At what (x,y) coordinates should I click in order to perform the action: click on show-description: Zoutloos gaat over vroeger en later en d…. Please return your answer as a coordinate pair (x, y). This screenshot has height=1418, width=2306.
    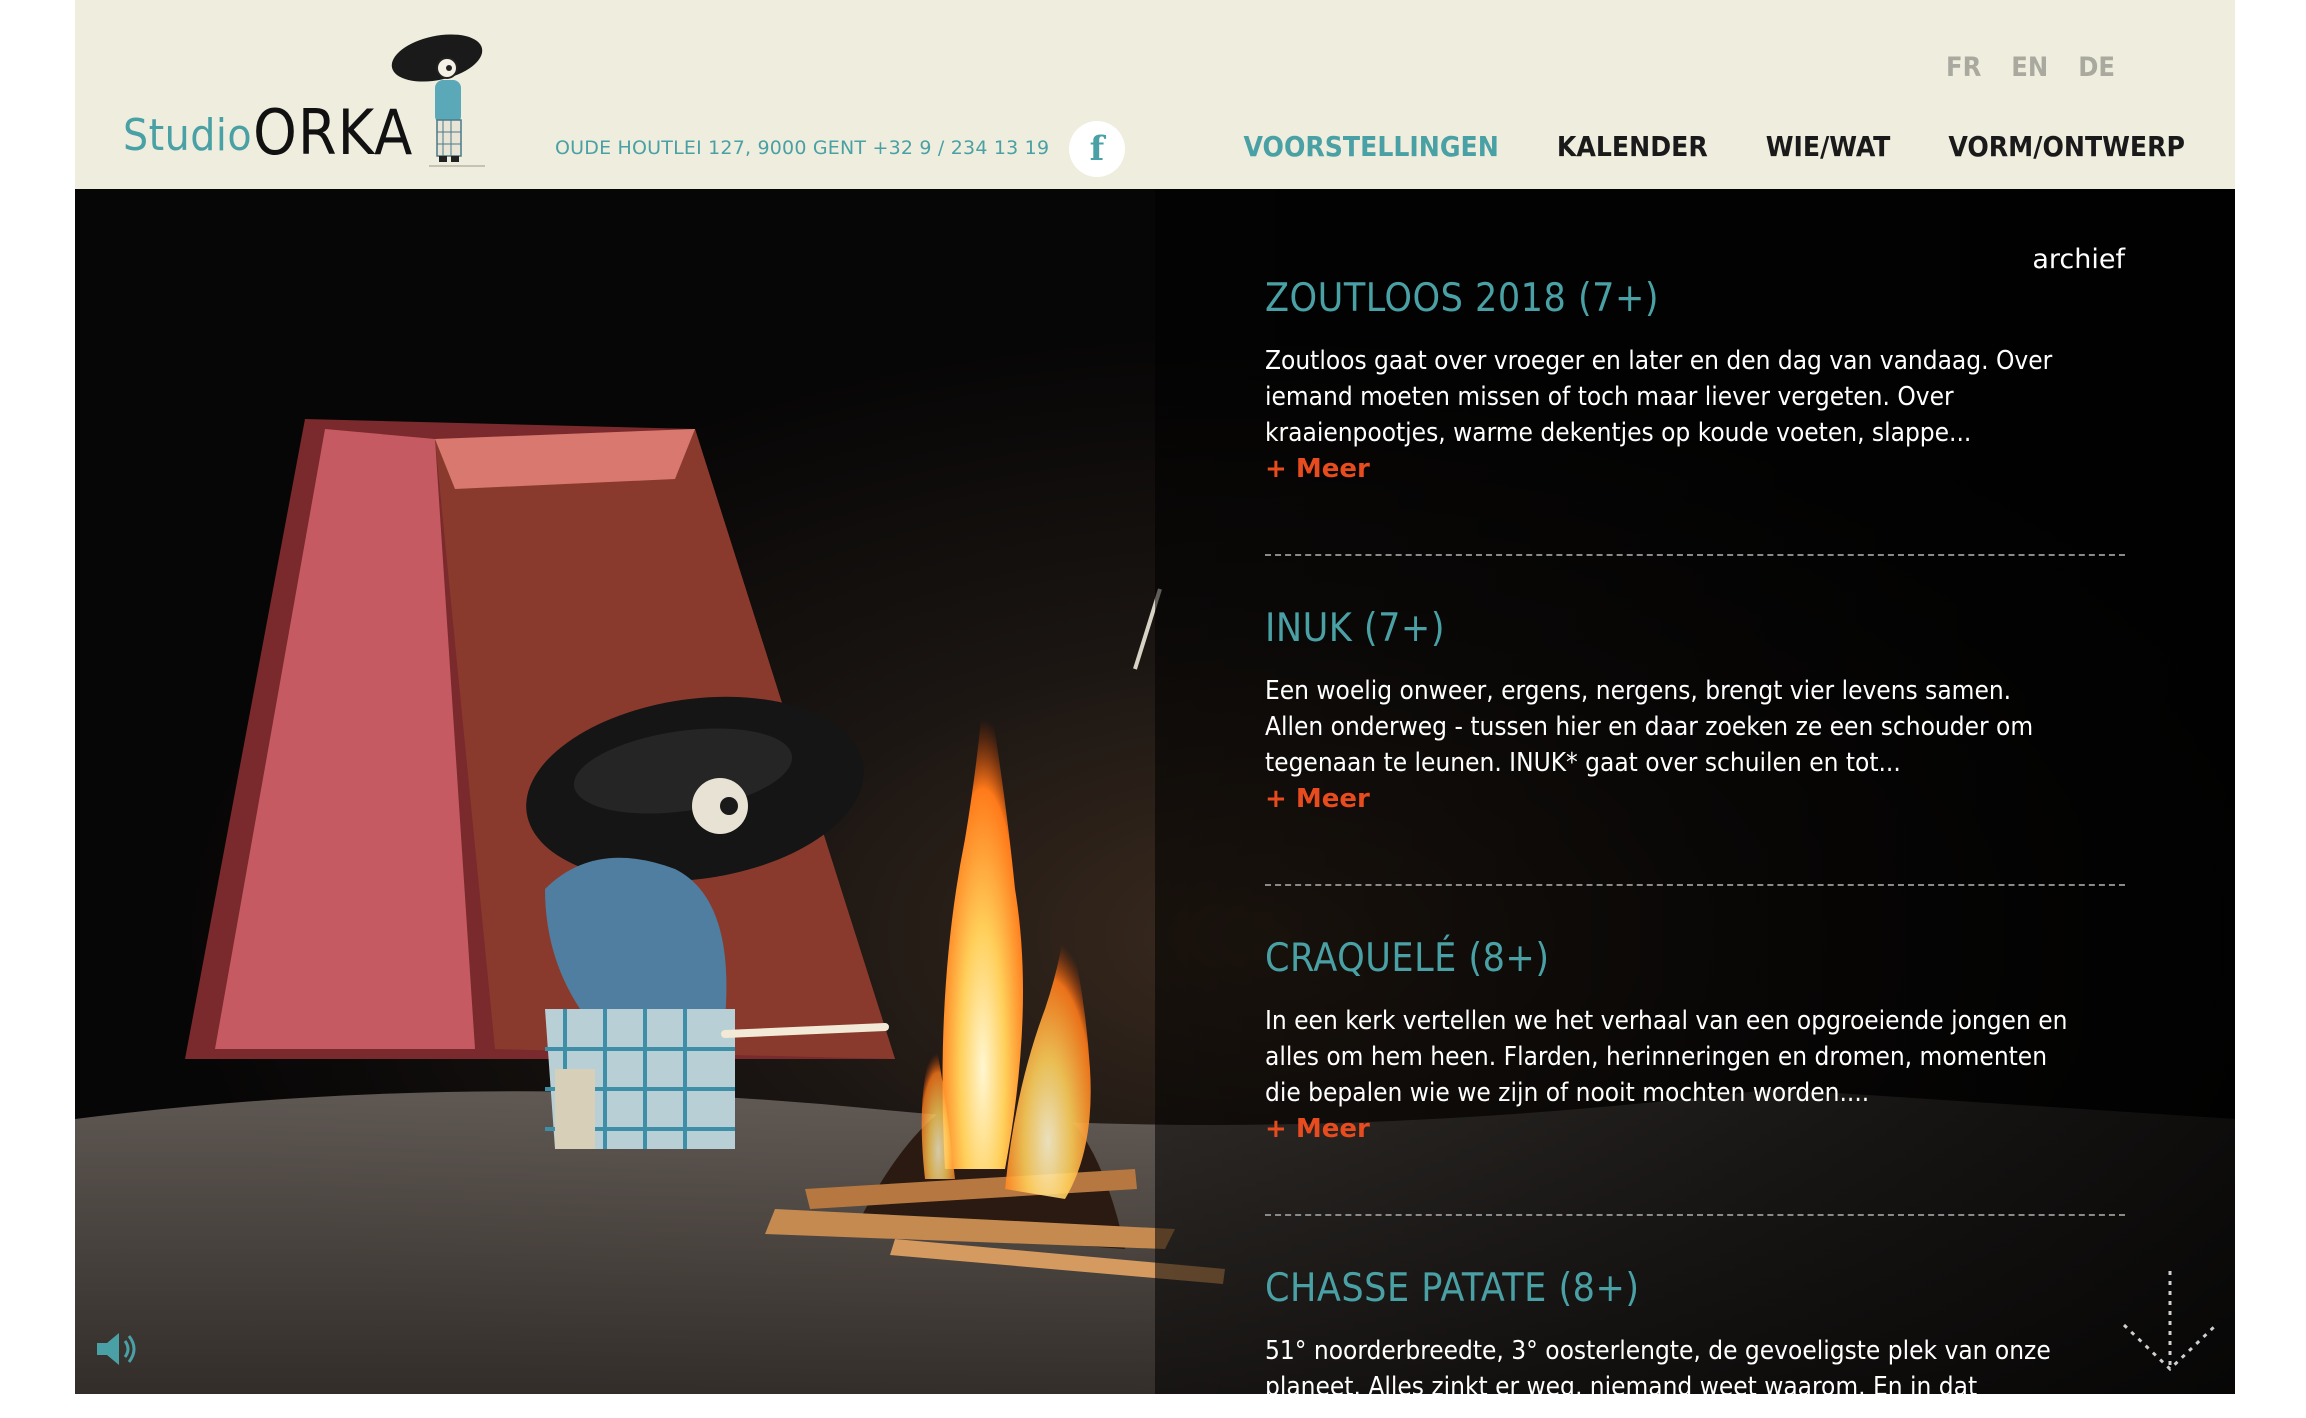
    Looking at the image, I should click on (1659, 397).